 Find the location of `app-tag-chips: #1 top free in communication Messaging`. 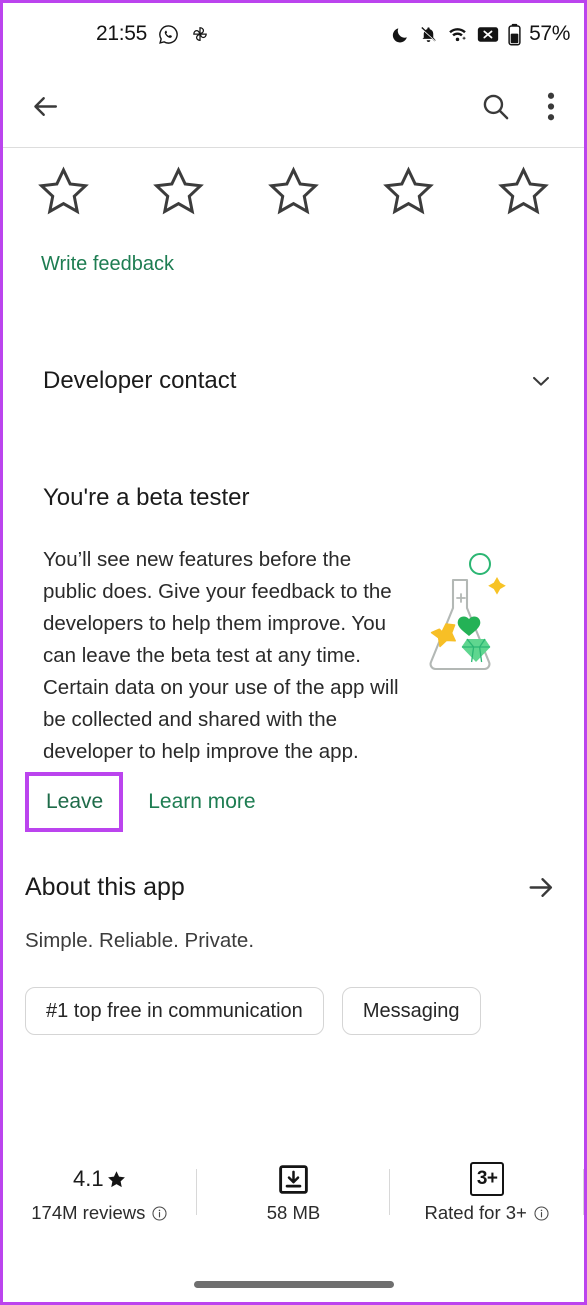

app-tag-chips: #1 top free in communication Messaging is located at coordinates (293, 1011).